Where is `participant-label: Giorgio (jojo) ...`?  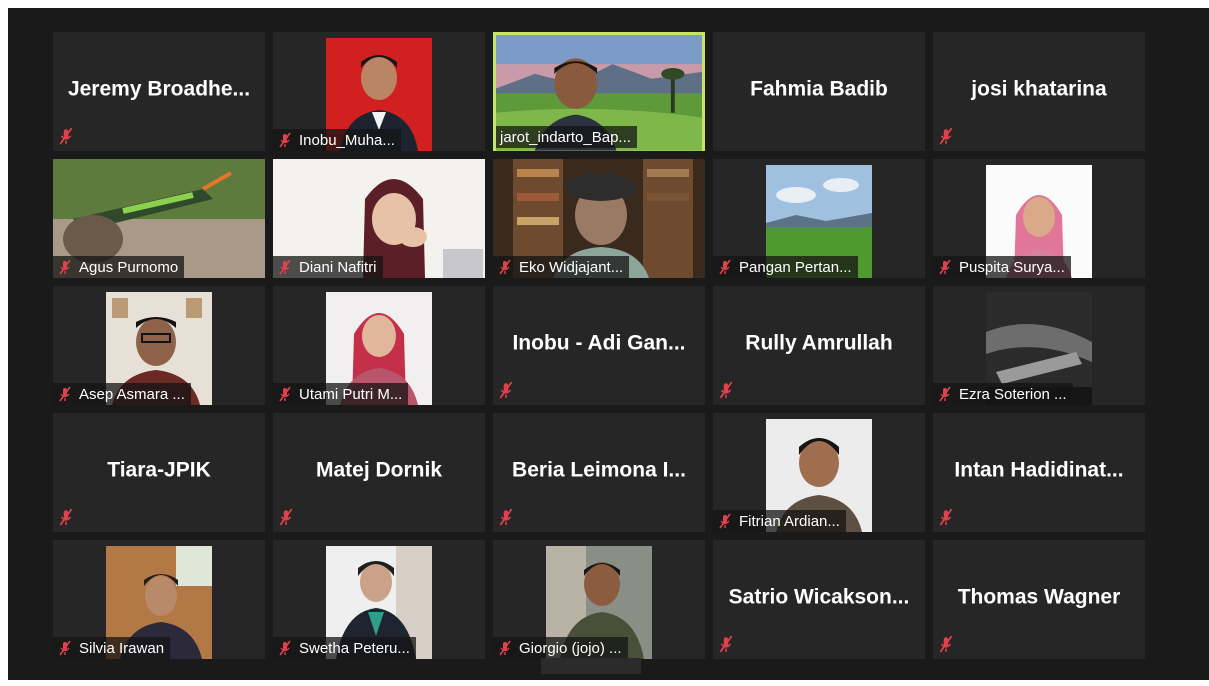
participant-label: Giorgio (jojo) ... is located at coordinates (560, 648).